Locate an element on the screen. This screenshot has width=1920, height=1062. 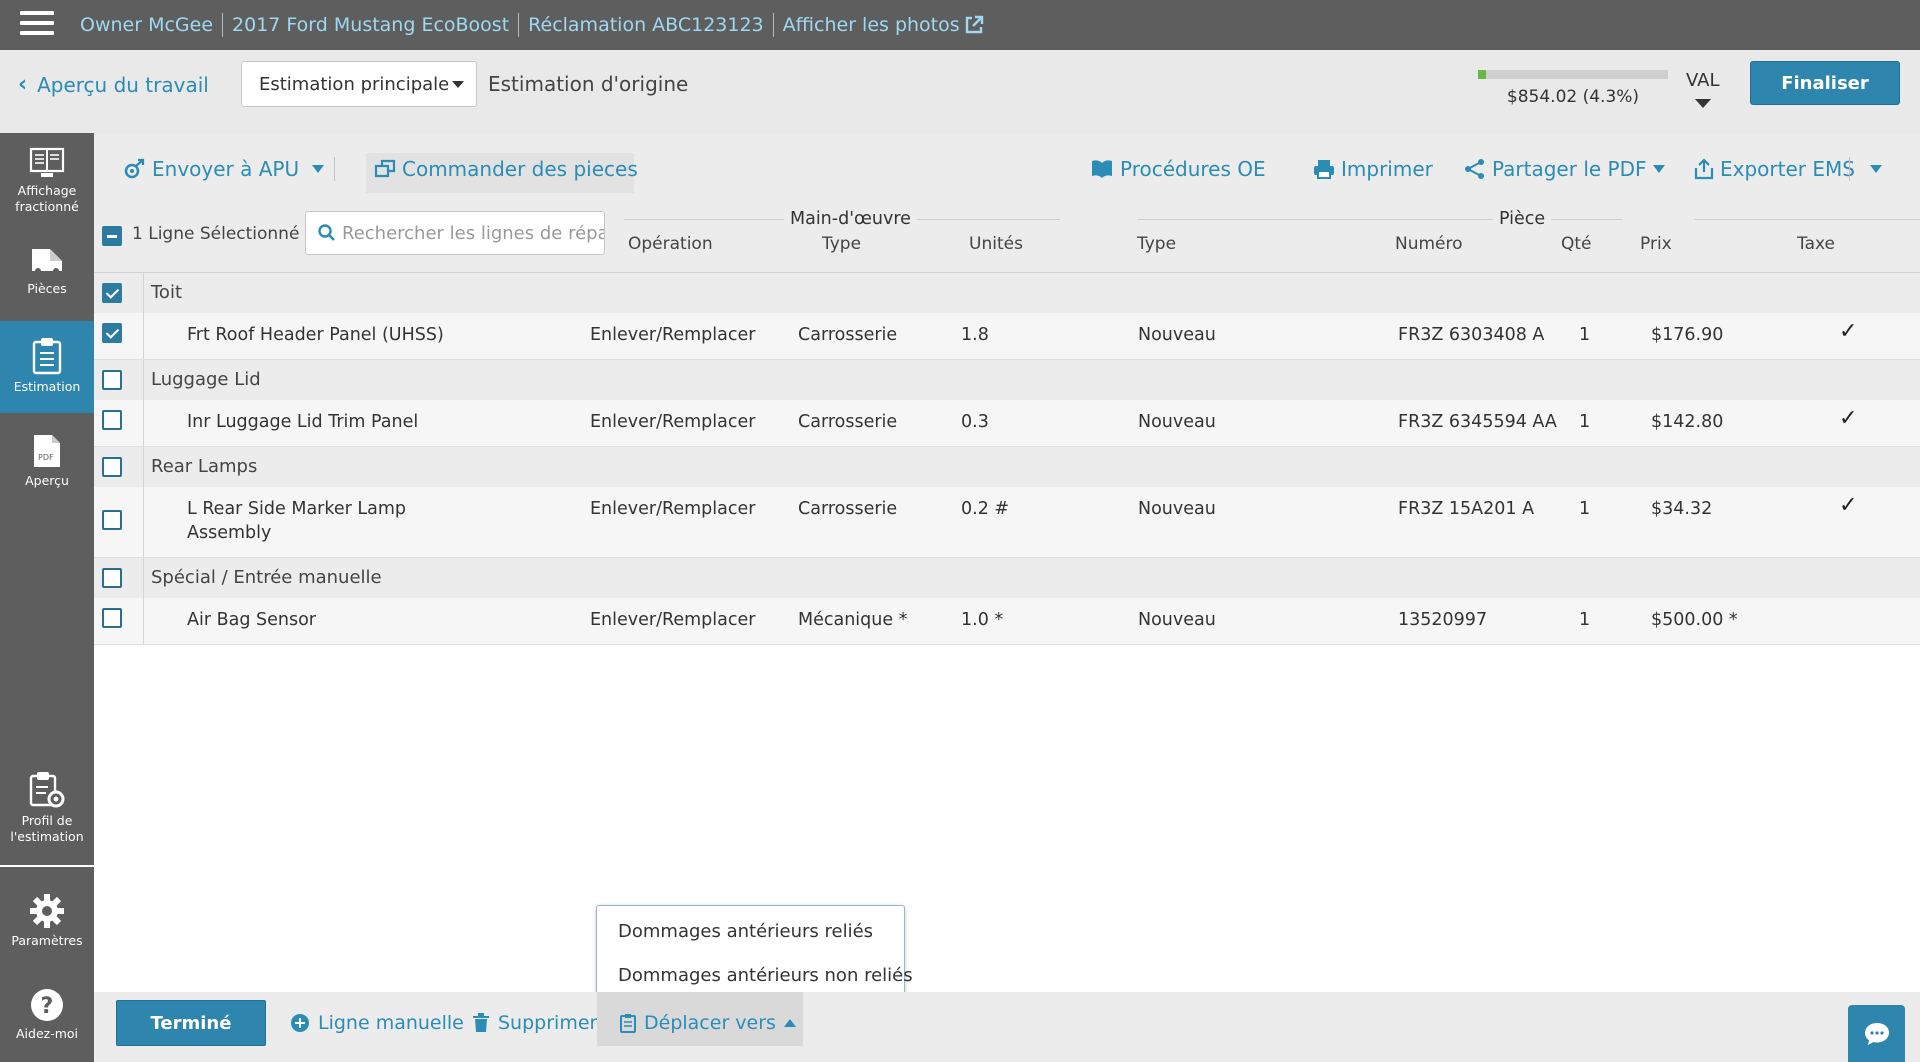
oe-procedures-button: Procédures OE is located at coordinates (1178, 169).